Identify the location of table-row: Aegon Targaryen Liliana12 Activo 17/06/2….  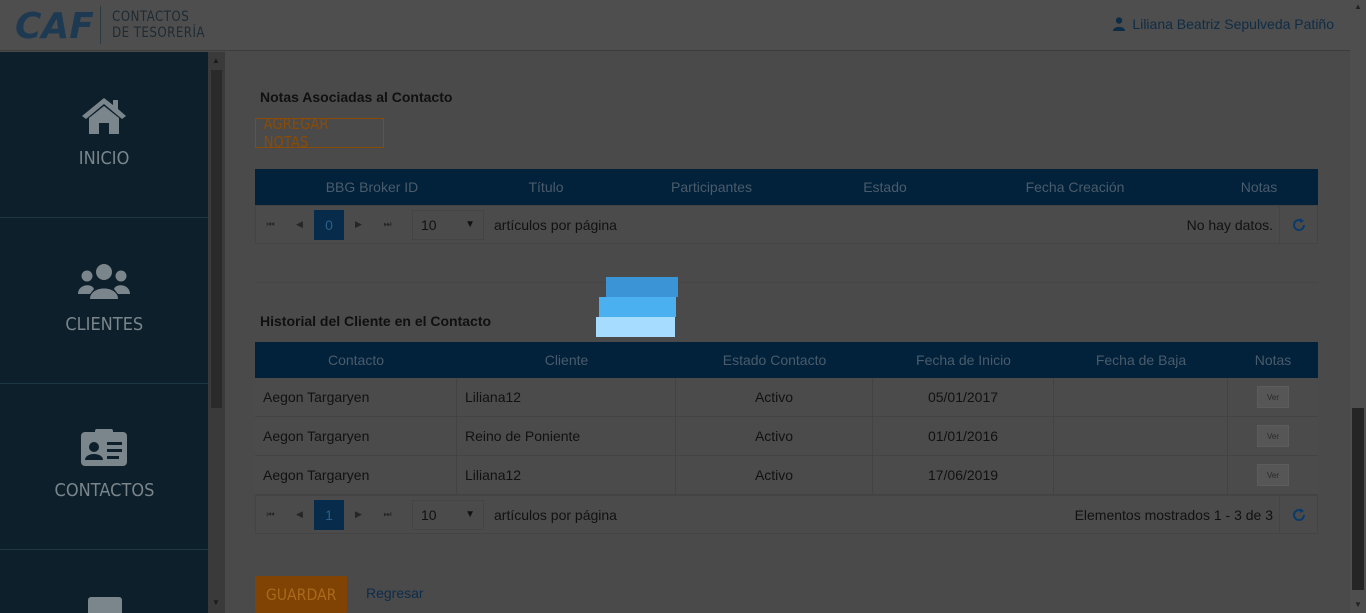
(786, 475).